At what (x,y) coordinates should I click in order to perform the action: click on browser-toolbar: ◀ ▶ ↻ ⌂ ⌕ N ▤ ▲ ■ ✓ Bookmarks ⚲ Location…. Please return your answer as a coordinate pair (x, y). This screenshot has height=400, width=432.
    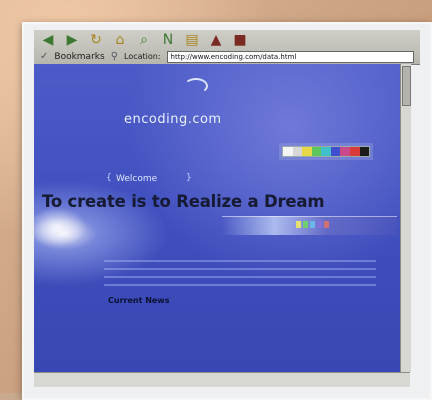
    Looking at the image, I should click on (227, 47).